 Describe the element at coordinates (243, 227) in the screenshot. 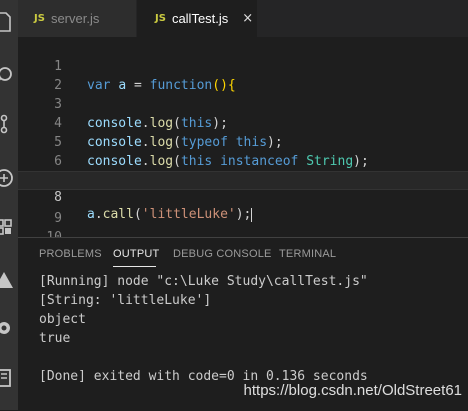

I see `code-line: 10` at that location.